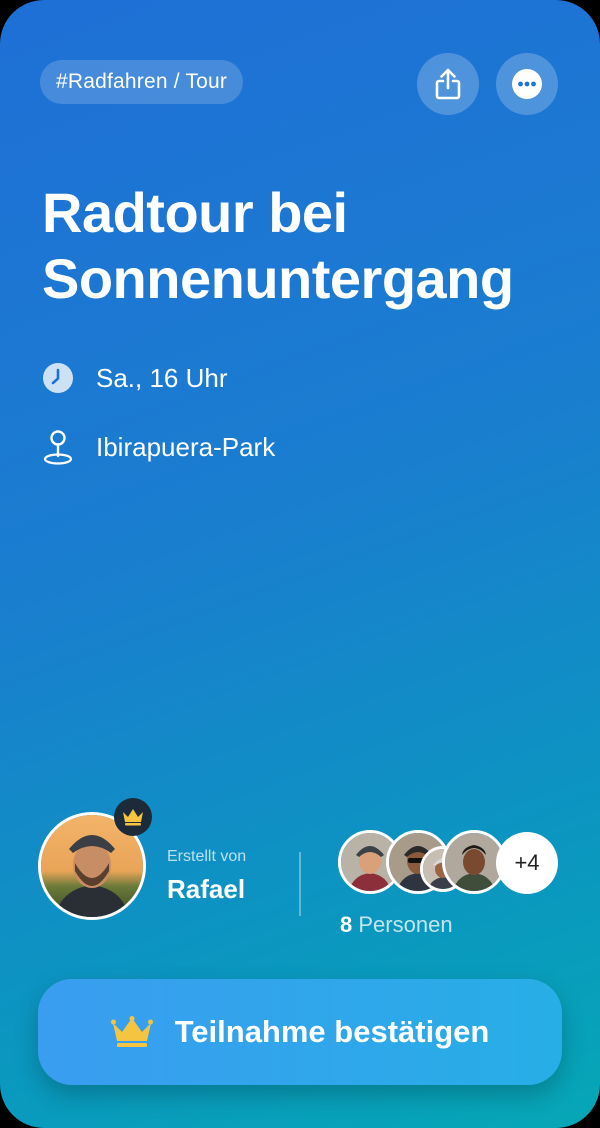 This screenshot has height=1128, width=600. I want to click on participant-count: 8 Personen, so click(396, 925).